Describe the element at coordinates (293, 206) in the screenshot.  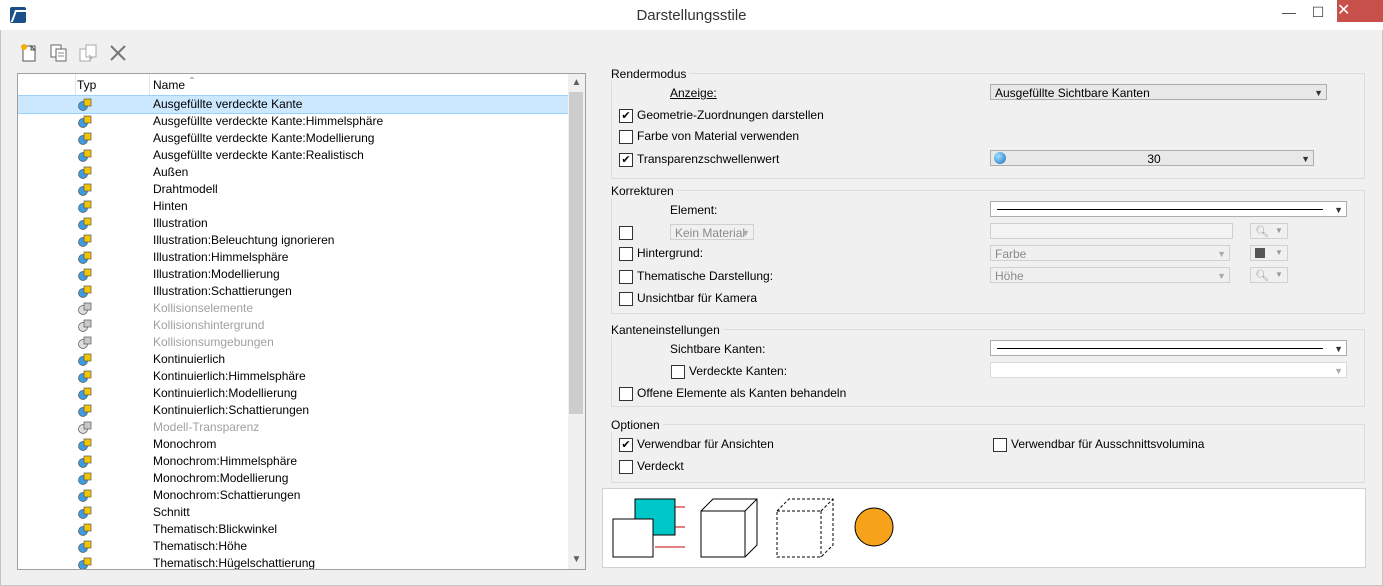
I see `list-item: Hinten` at that location.